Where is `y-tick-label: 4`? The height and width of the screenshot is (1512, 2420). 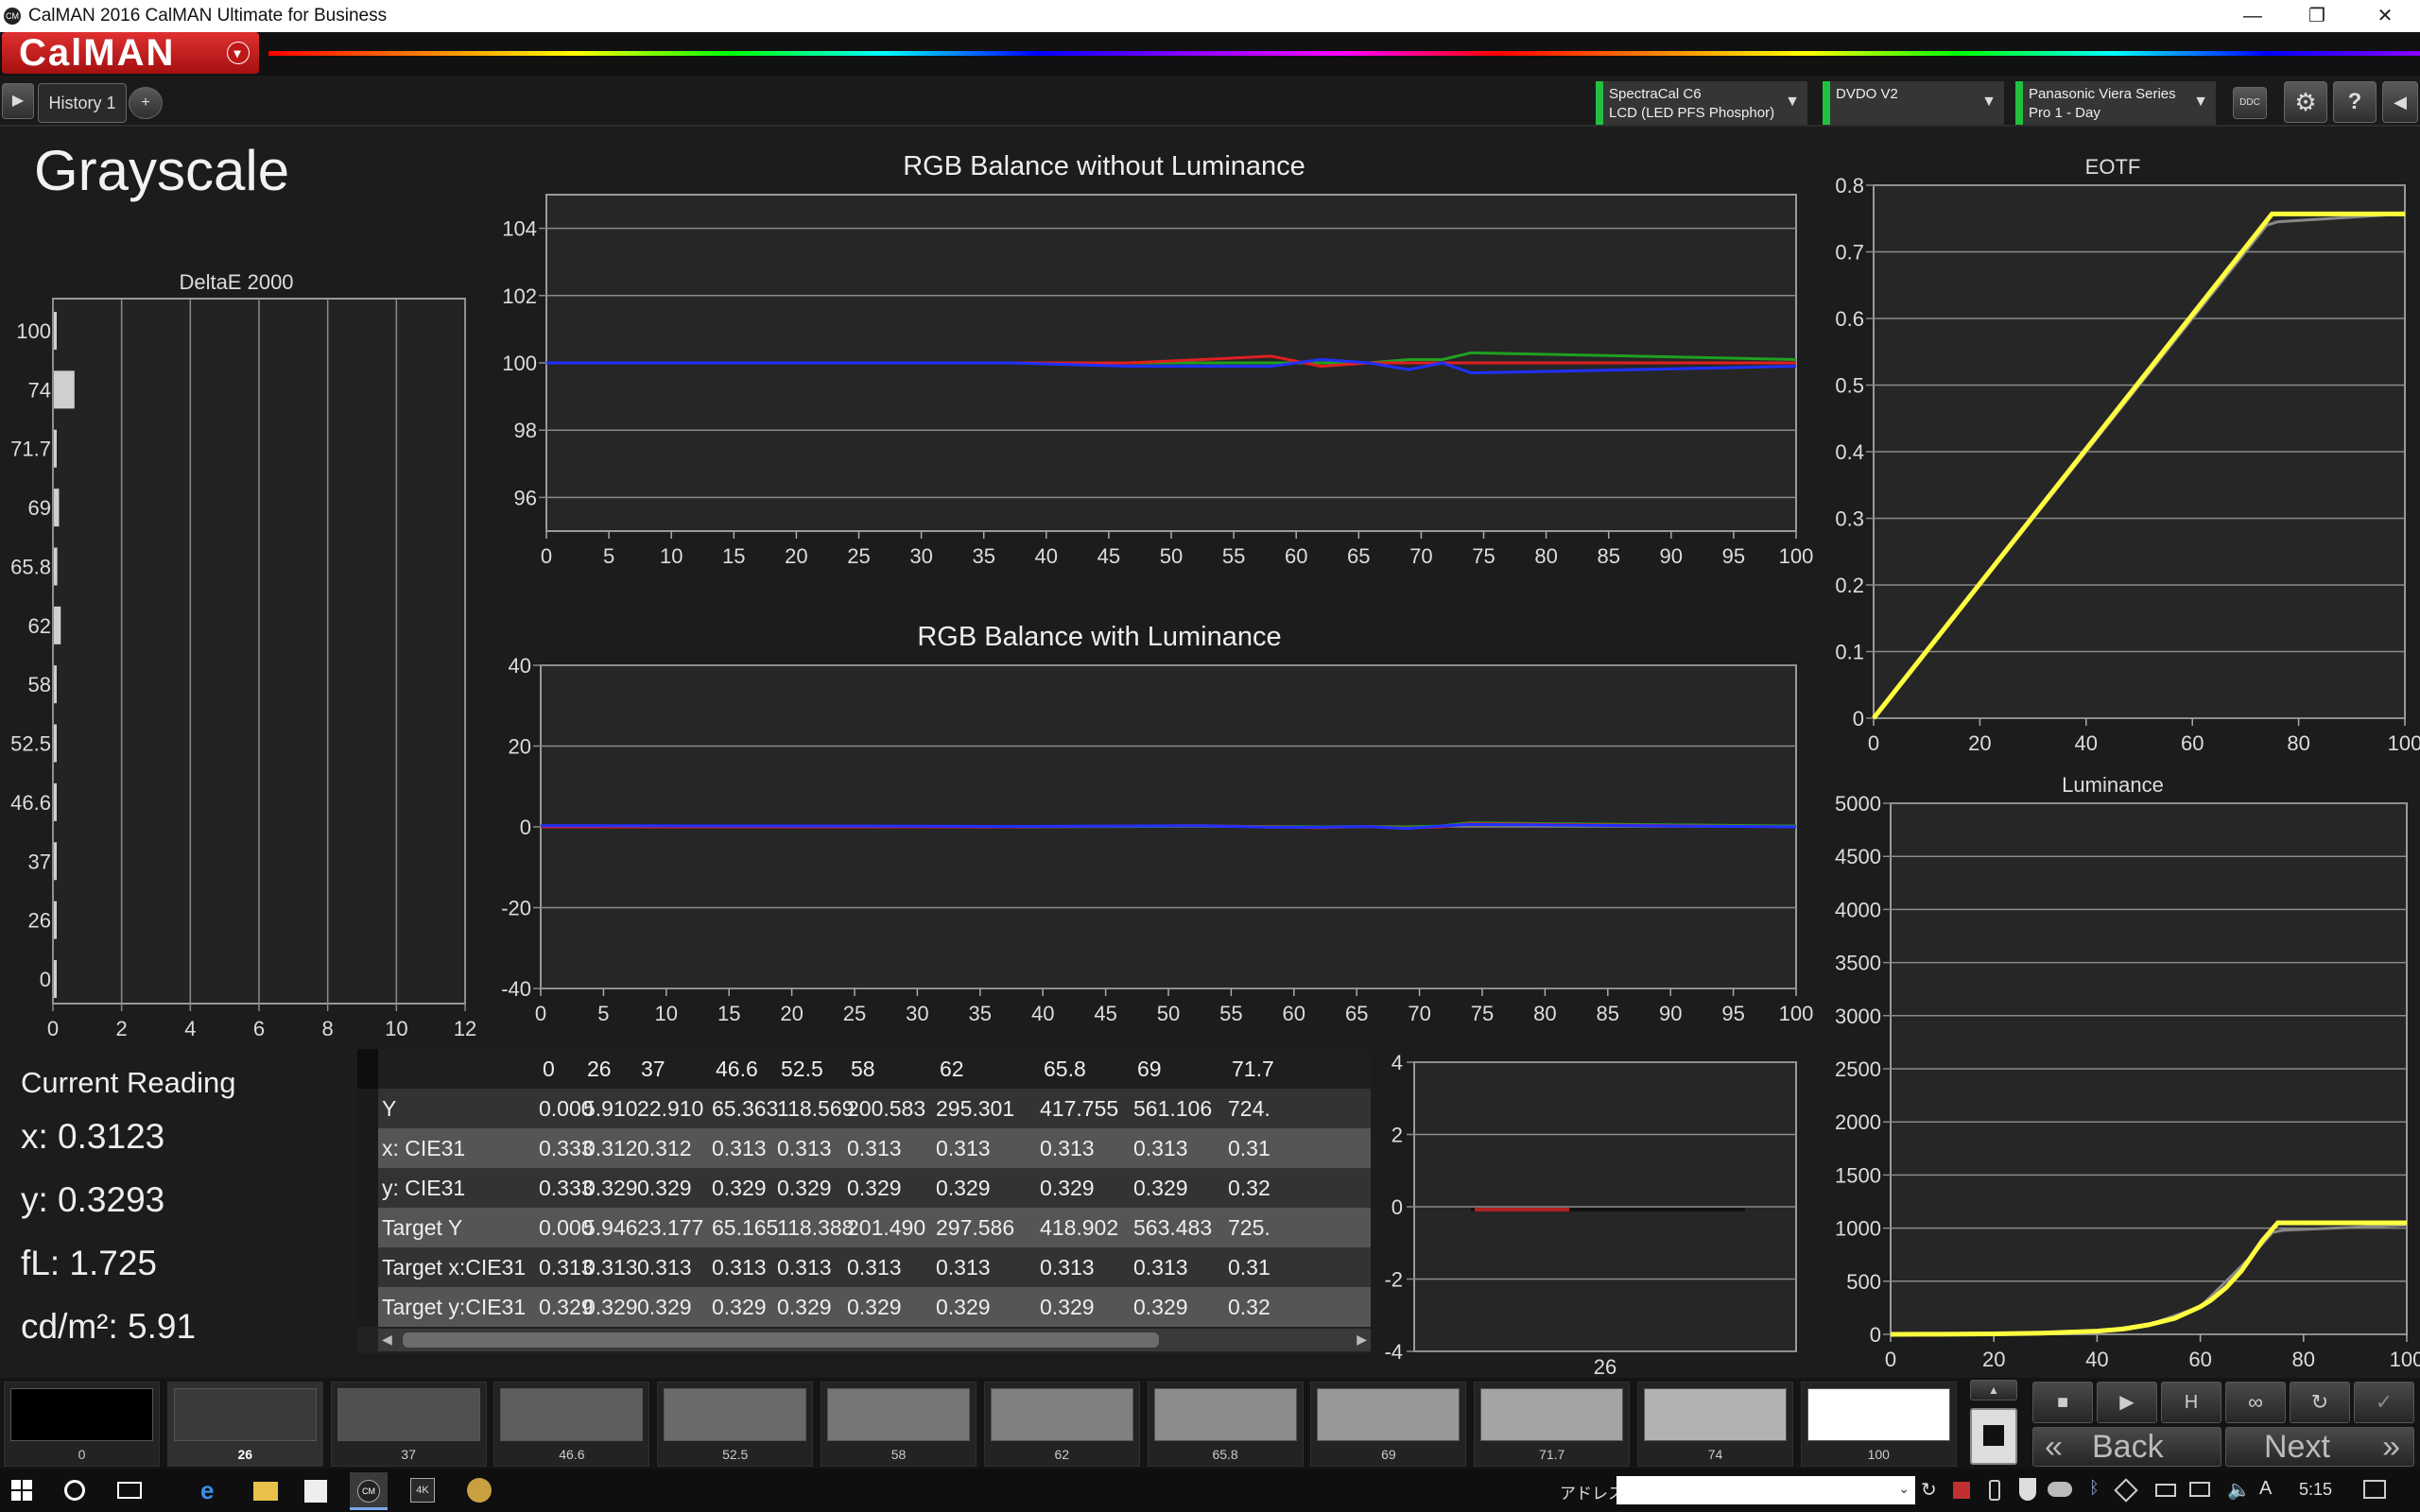 y-tick-label: 4 is located at coordinates (1397, 1062).